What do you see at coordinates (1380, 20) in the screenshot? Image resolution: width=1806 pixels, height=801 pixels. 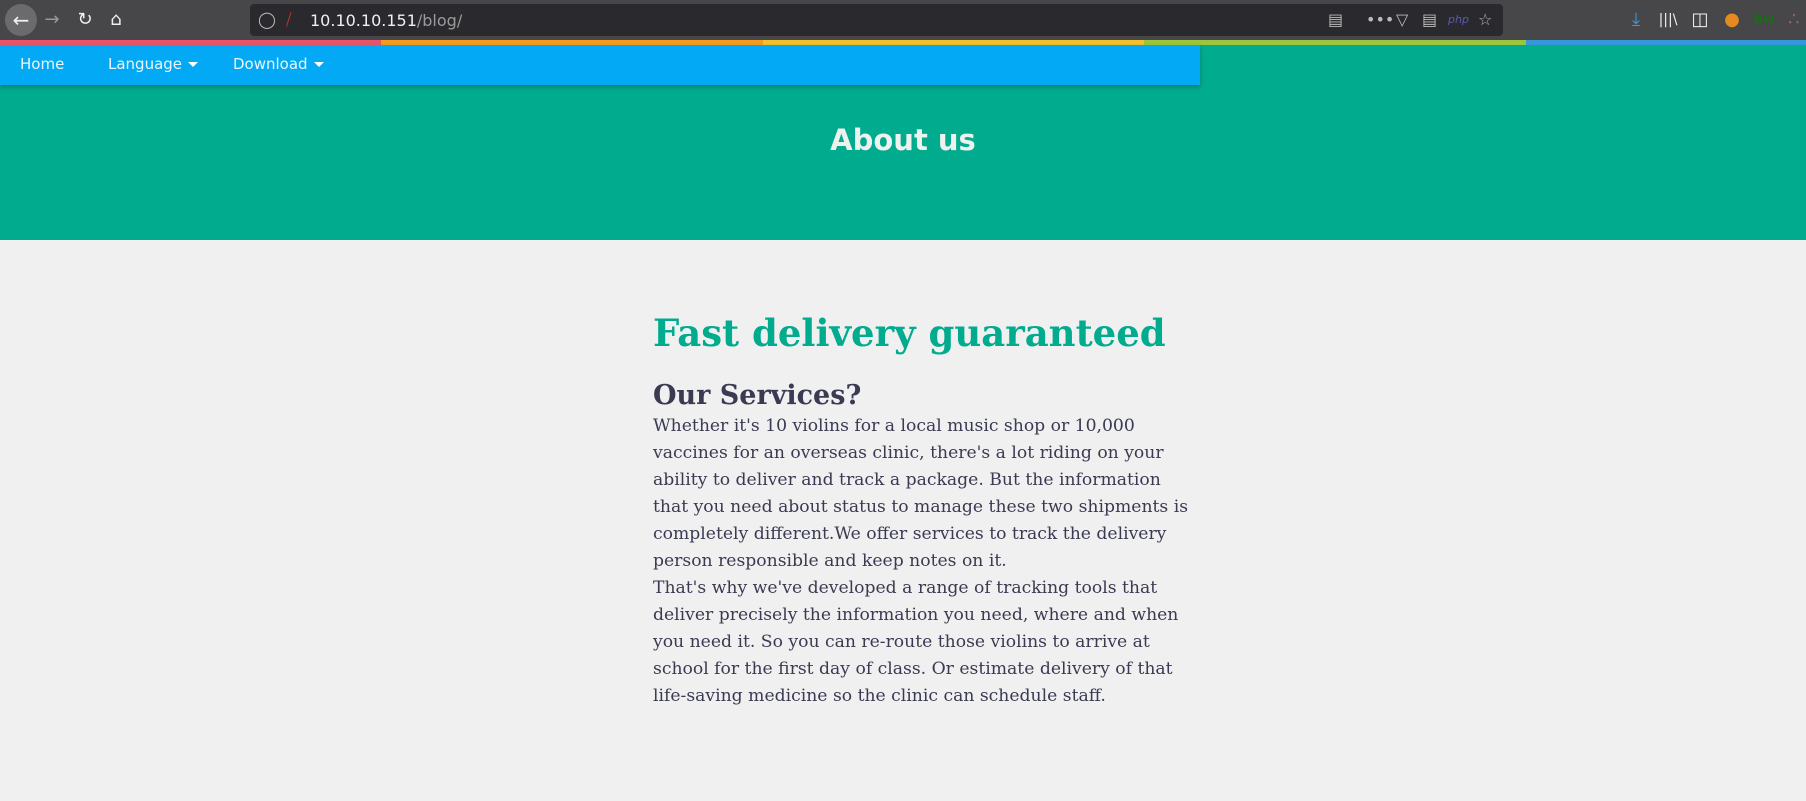 I see `more-icon: •••` at bounding box center [1380, 20].